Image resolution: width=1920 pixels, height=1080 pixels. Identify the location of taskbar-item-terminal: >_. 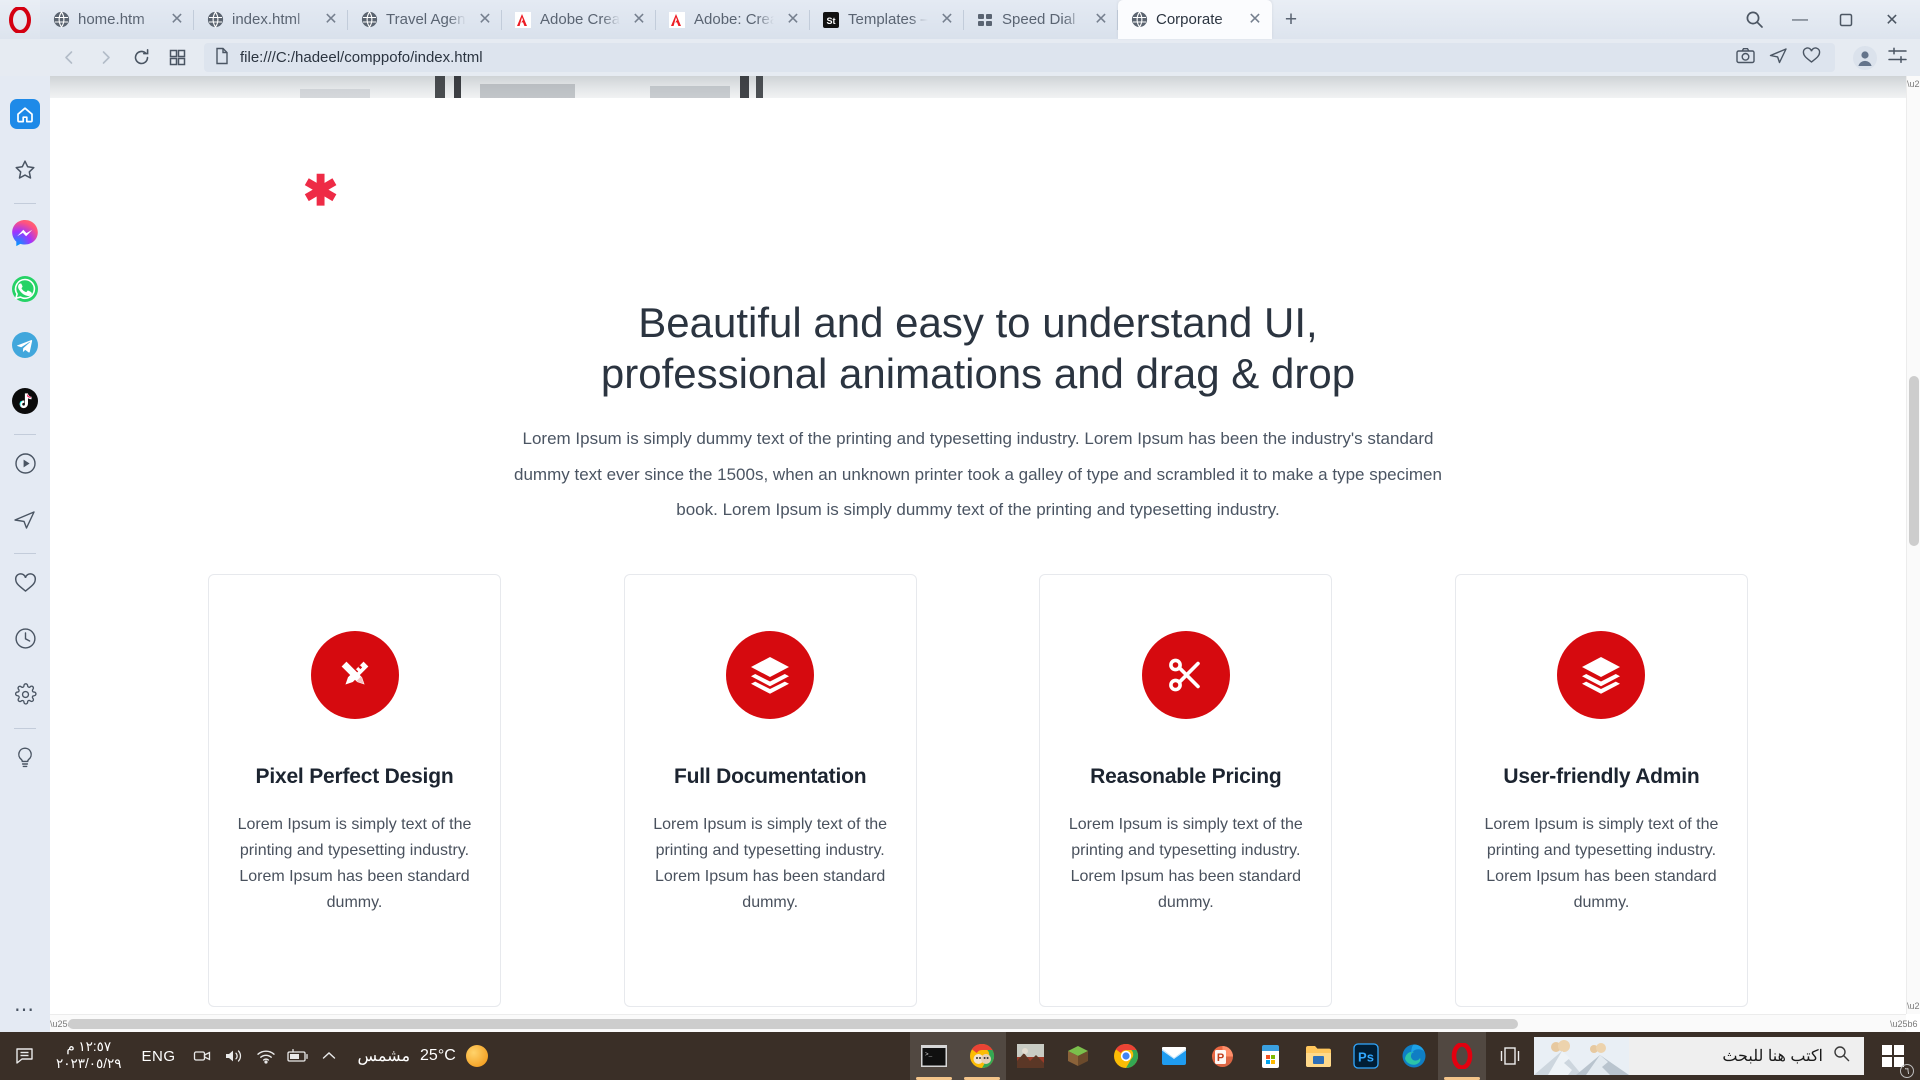
(934, 1056).